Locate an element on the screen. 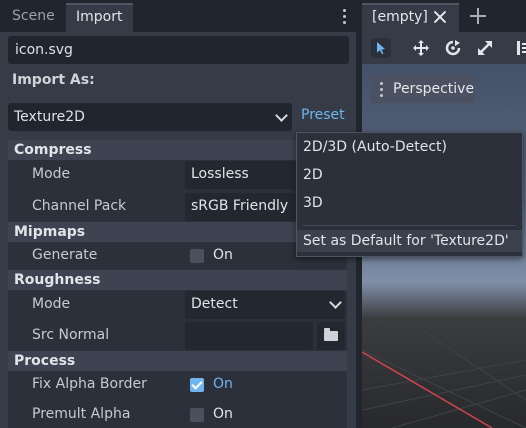 Image resolution: width=526 pixels, height=428 pixels. dock-menu-icon is located at coordinates (345, 18).